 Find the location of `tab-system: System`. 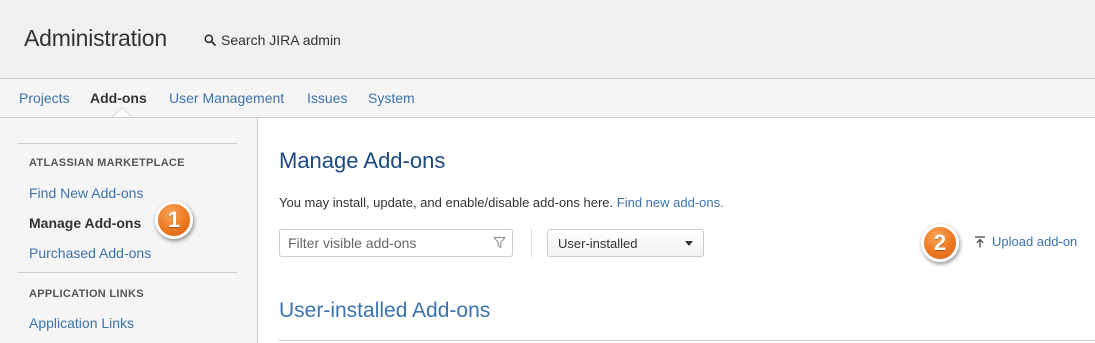

tab-system: System is located at coordinates (391, 98).